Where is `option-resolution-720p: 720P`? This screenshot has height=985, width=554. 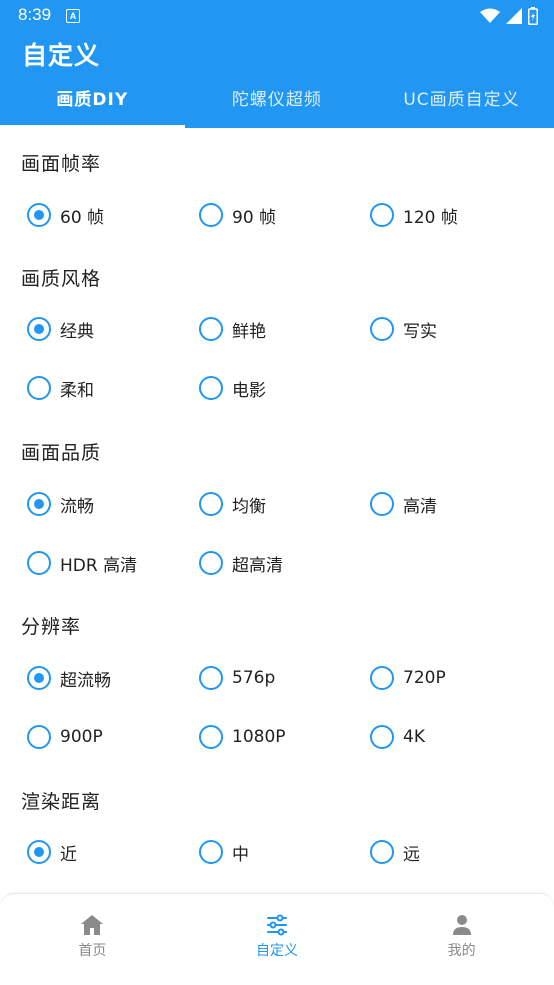
option-resolution-720p: 720P is located at coordinates (408, 678).